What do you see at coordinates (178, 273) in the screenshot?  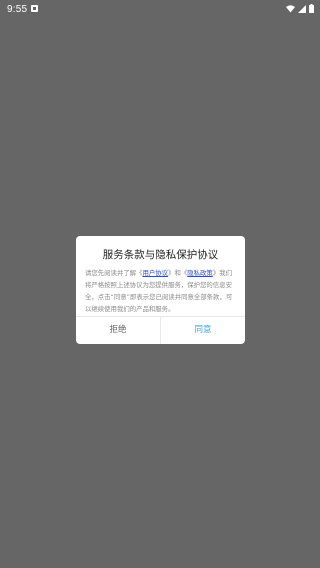 I see `body-and: 》和《` at bounding box center [178, 273].